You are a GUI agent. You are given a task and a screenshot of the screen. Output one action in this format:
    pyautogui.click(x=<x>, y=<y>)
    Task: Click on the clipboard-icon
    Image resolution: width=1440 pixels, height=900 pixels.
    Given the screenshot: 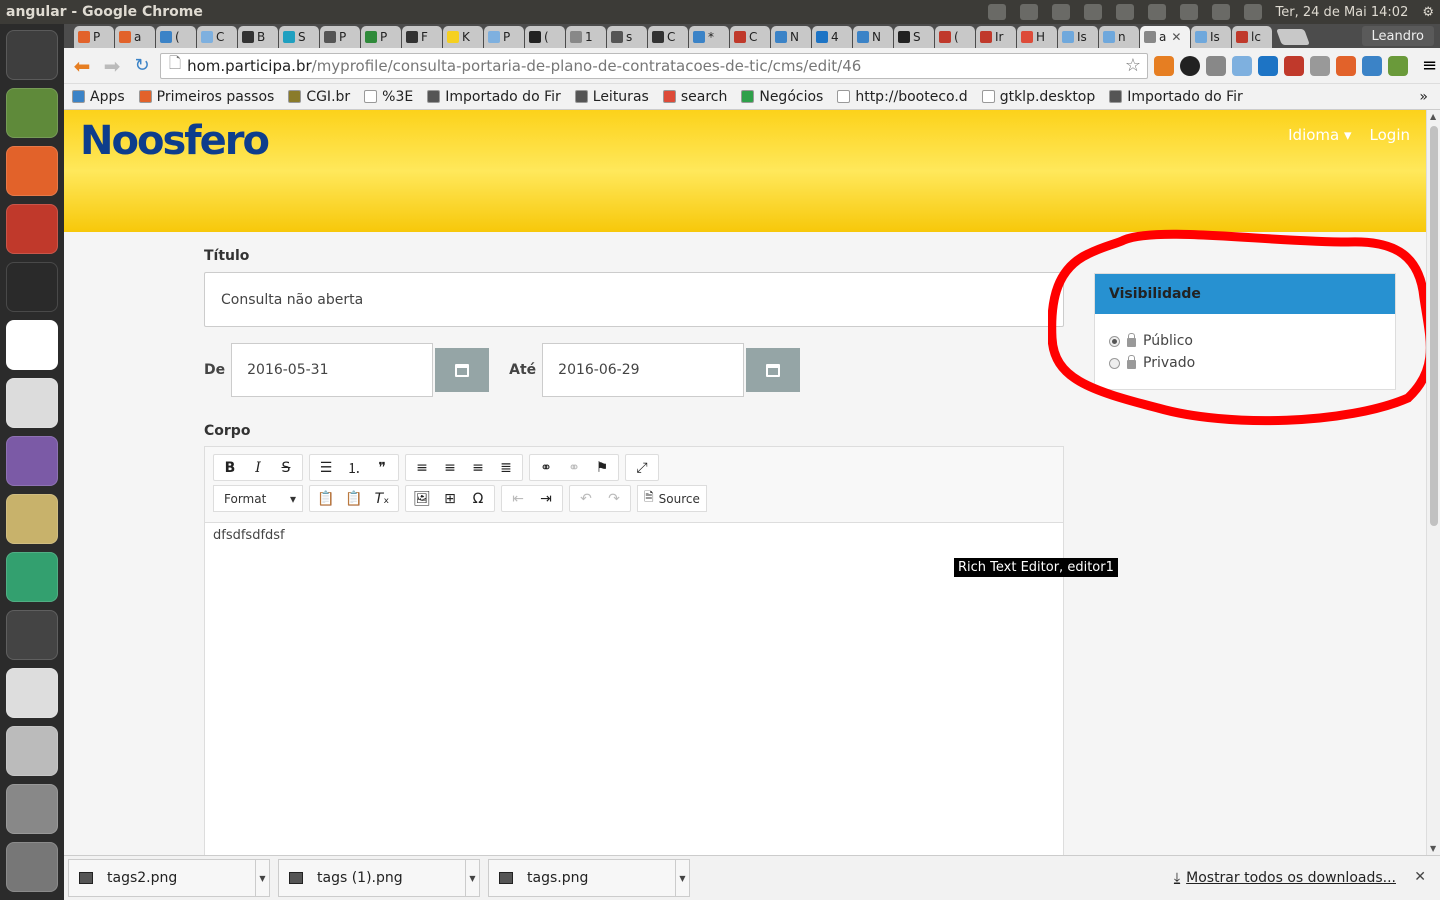 What is the action you would take?
    pyautogui.click(x=1124, y=12)
    